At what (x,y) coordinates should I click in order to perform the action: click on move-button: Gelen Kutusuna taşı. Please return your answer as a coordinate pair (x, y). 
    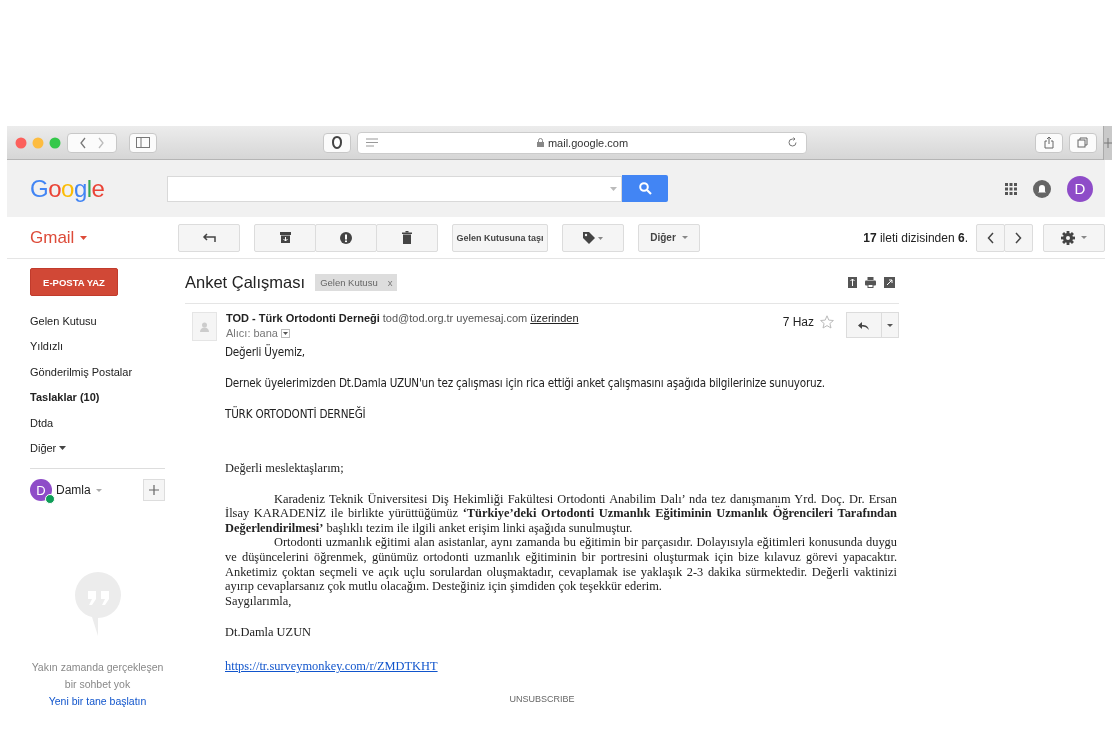
    Looking at the image, I should click on (500, 237).